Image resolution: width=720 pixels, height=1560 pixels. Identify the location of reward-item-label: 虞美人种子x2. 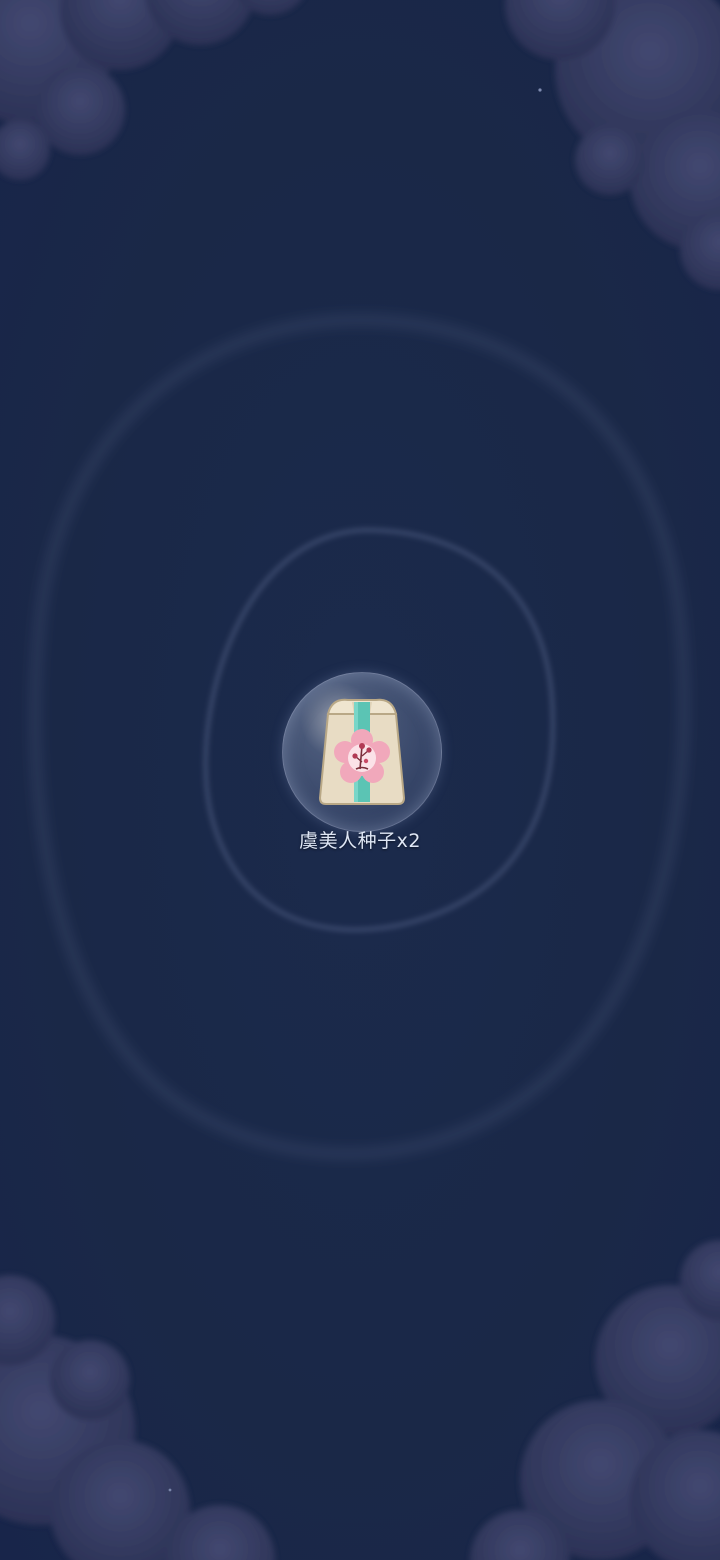
(360, 841).